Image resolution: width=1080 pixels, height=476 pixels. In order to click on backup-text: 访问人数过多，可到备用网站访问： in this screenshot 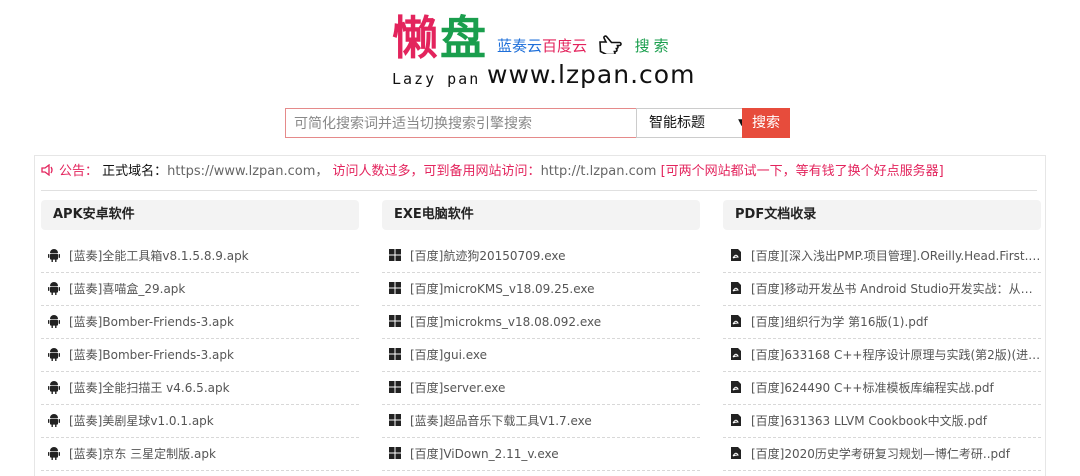, I will do `click(436, 171)`.